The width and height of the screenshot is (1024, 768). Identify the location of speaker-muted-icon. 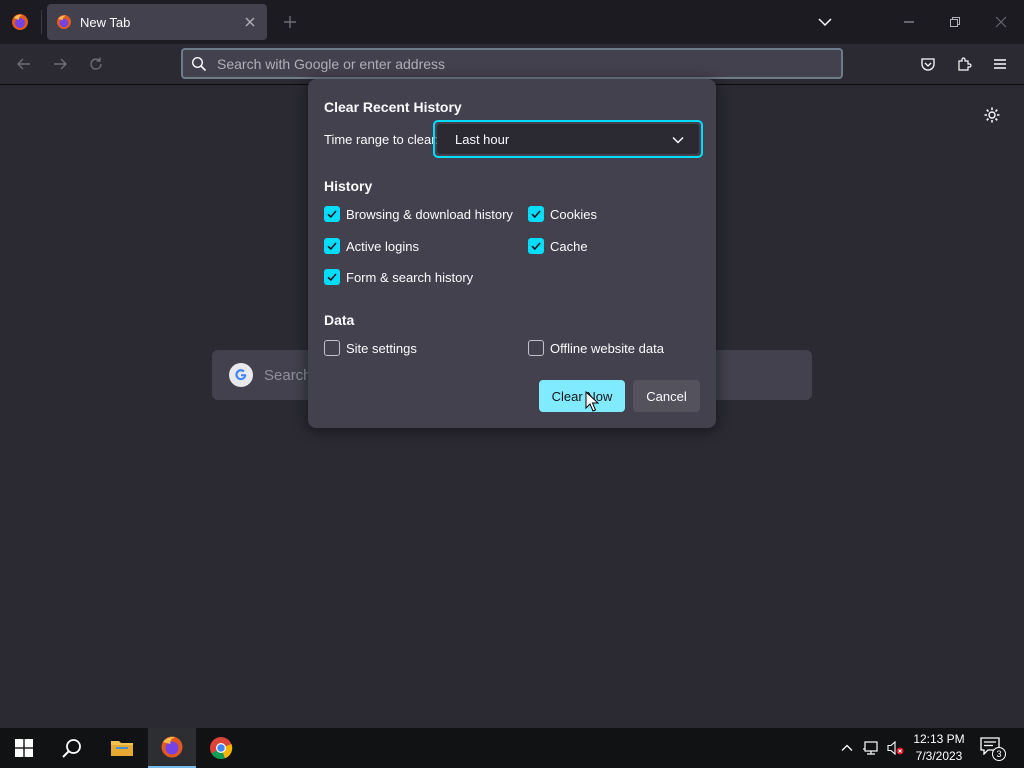
(895, 748).